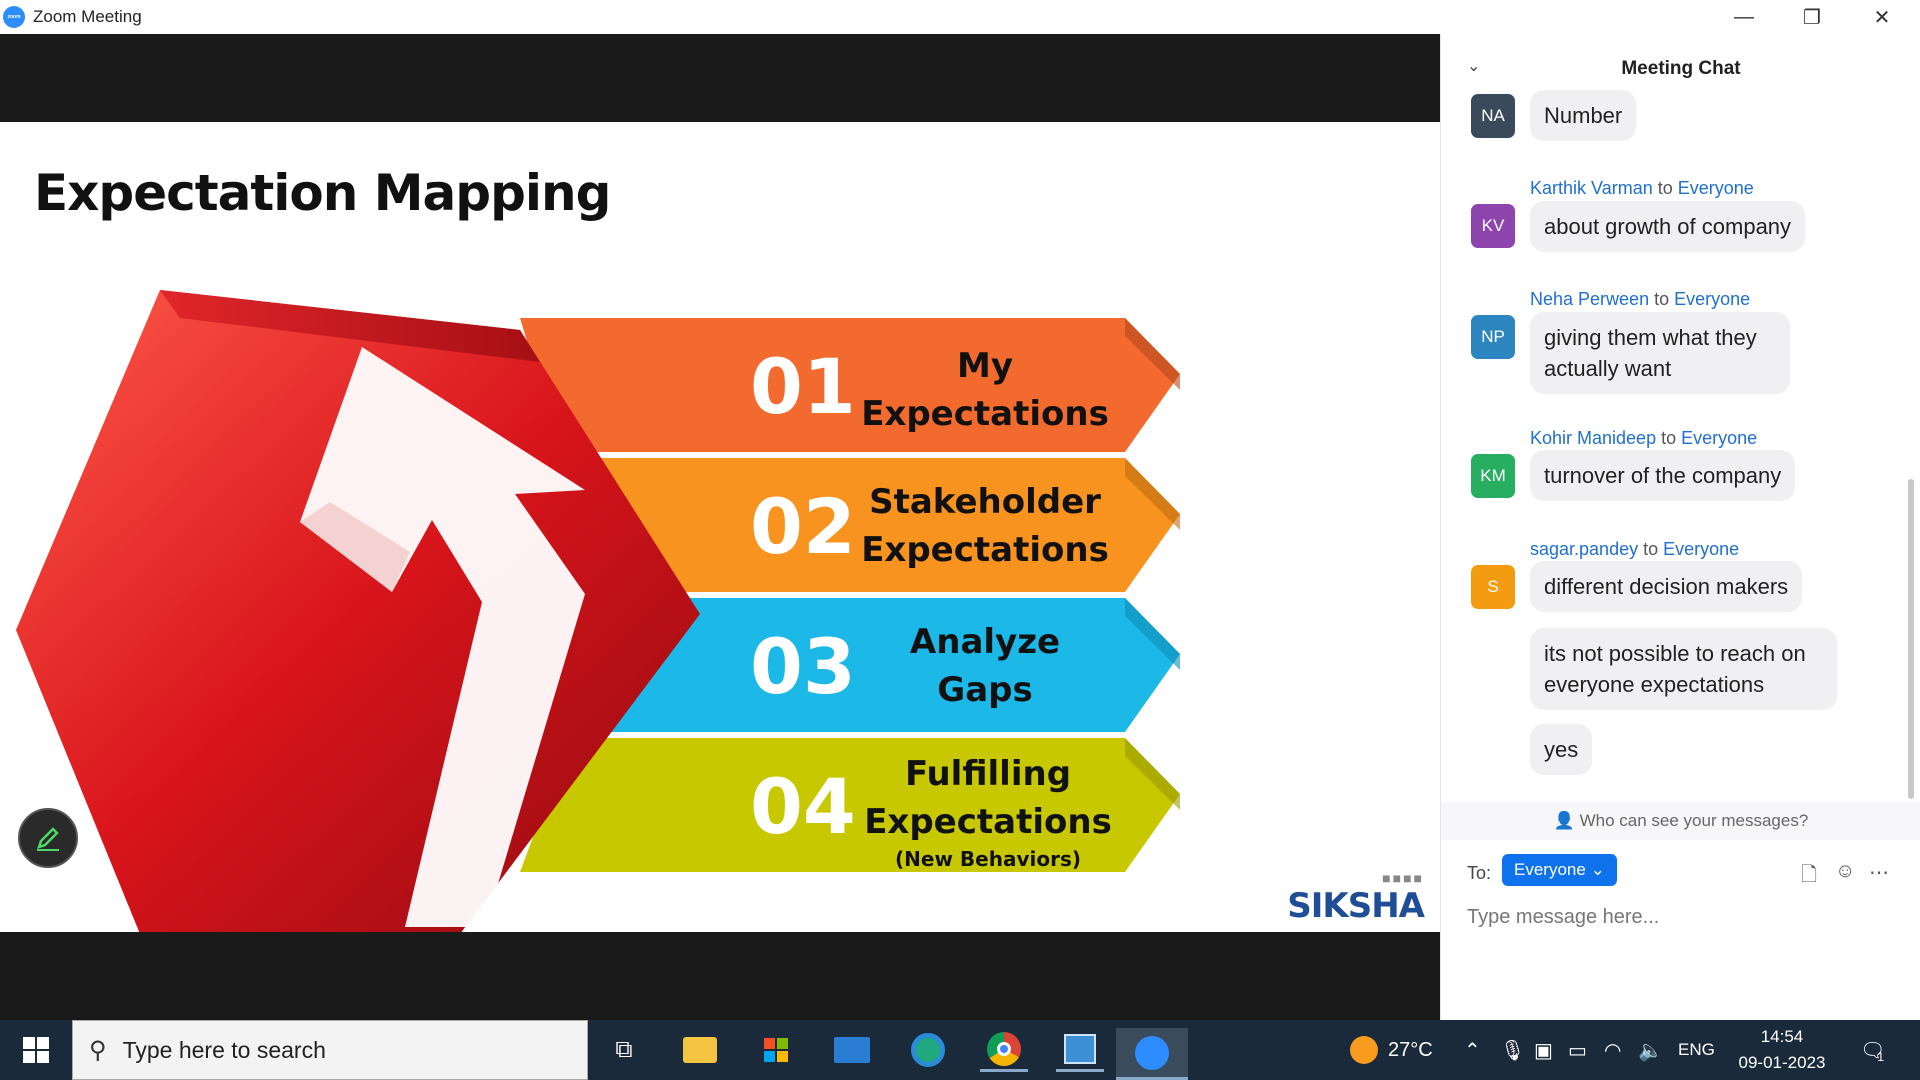 This screenshot has height=1080, width=1920. What do you see at coordinates (1589, 299) in the screenshot?
I see `sender-name: Neha Perween` at bounding box center [1589, 299].